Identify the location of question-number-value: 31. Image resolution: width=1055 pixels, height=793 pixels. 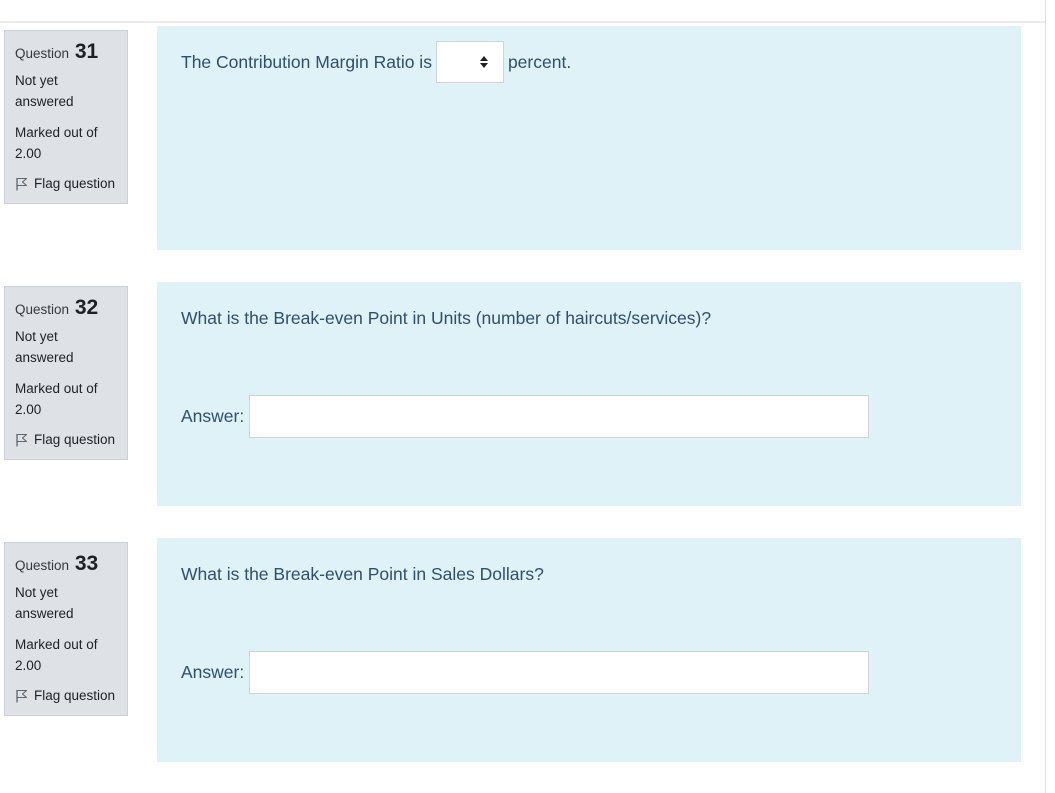
(86, 51).